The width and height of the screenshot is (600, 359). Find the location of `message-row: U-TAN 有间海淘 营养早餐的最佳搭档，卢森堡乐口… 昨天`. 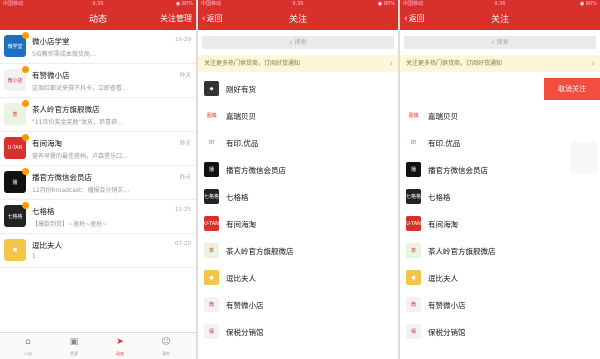

message-row: U-TAN 有间海淘 营养早餐的最佳搭档，卢森堡乐口… 昨天 is located at coordinates (98, 149).